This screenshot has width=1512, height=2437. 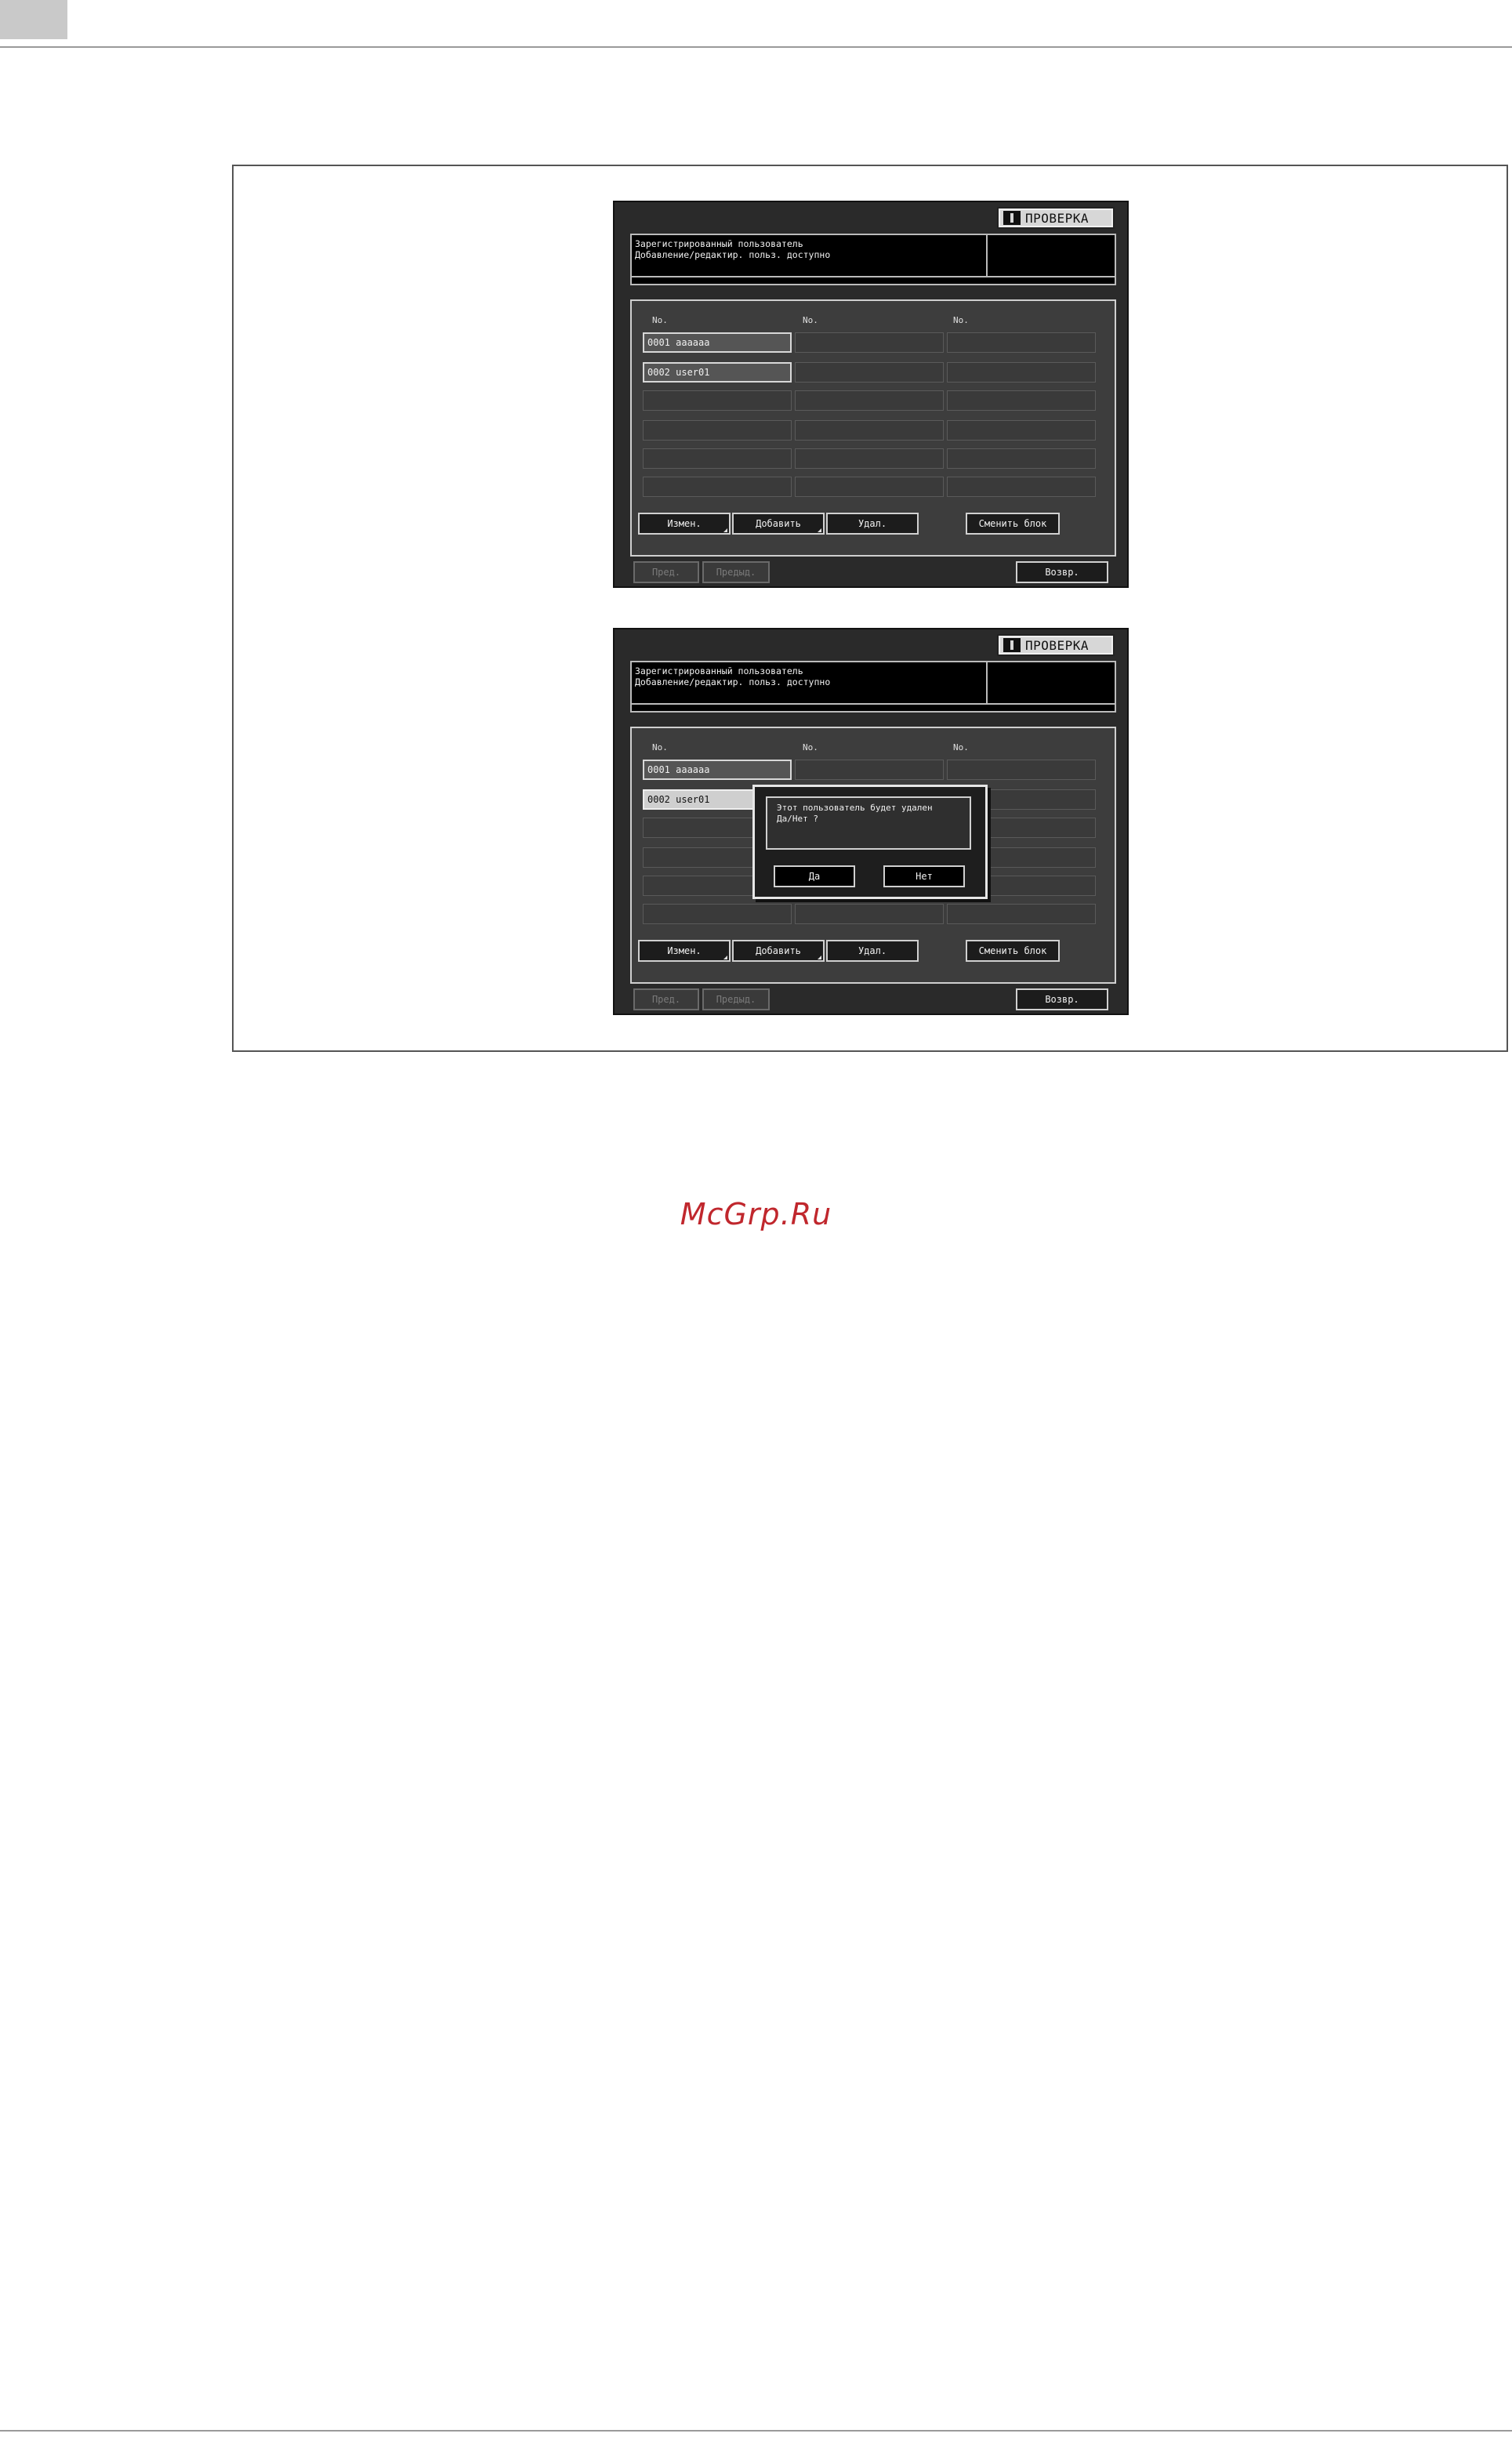 I want to click on watermark-text: McGrp.Ru, so click(x=756, y=1214).